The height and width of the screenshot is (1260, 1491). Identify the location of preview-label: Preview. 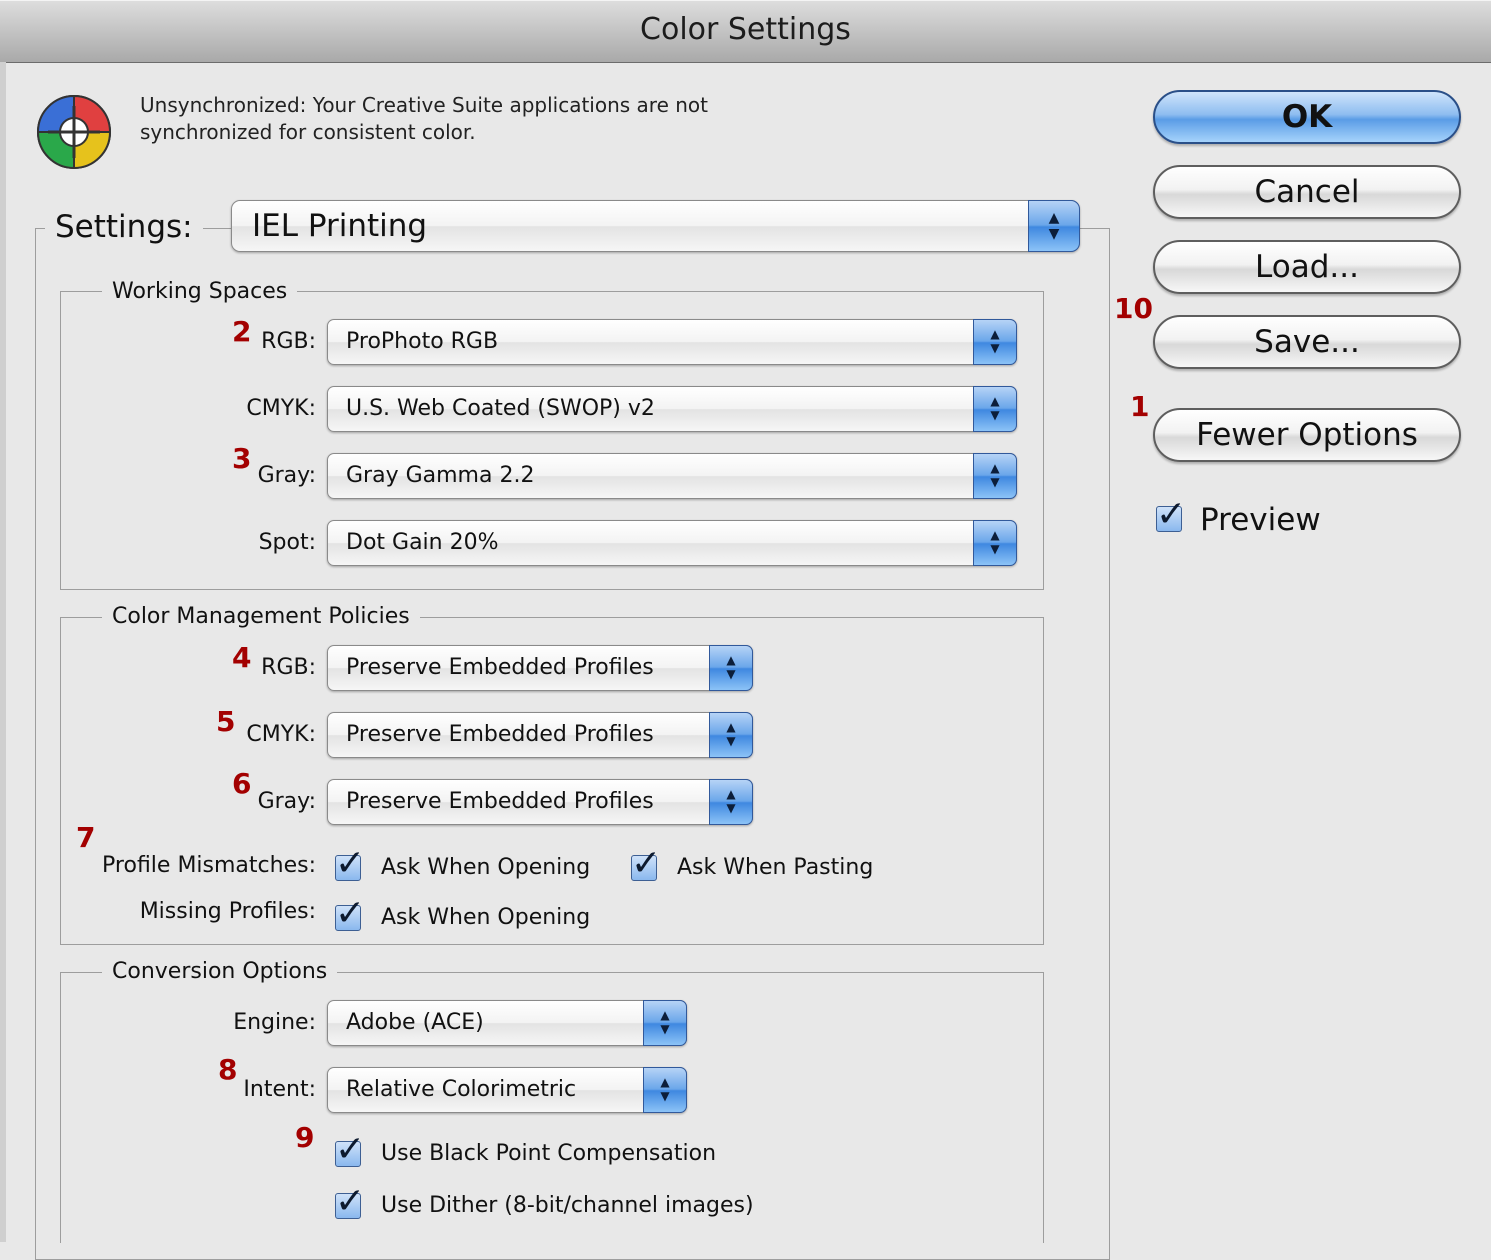
(1260, 520).